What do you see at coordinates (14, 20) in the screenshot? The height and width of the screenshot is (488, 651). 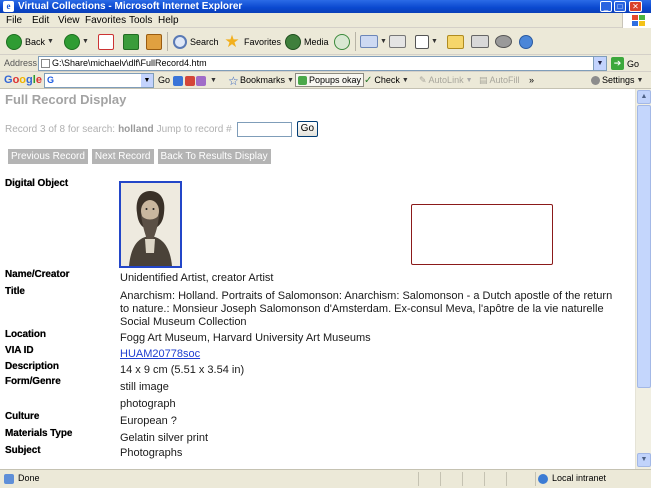 I see `menu-file: File` at bounding box center [14, 20].